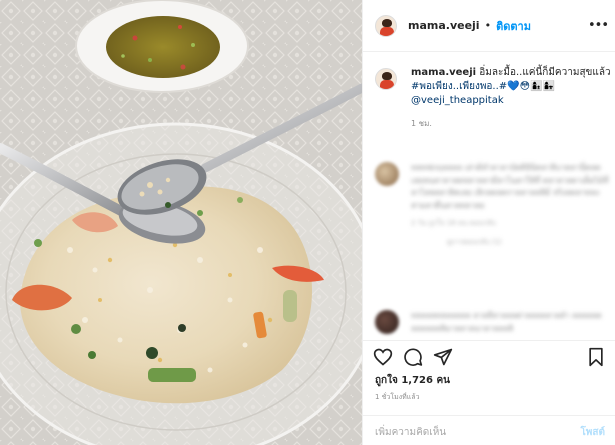 The height and width of the screenshot is (445, 615). What do you see at coordinates (412, 380) in the screenshot?
I see `likes-count: ถูกใจ 1,726 คน` at bounding box center [412, 380].